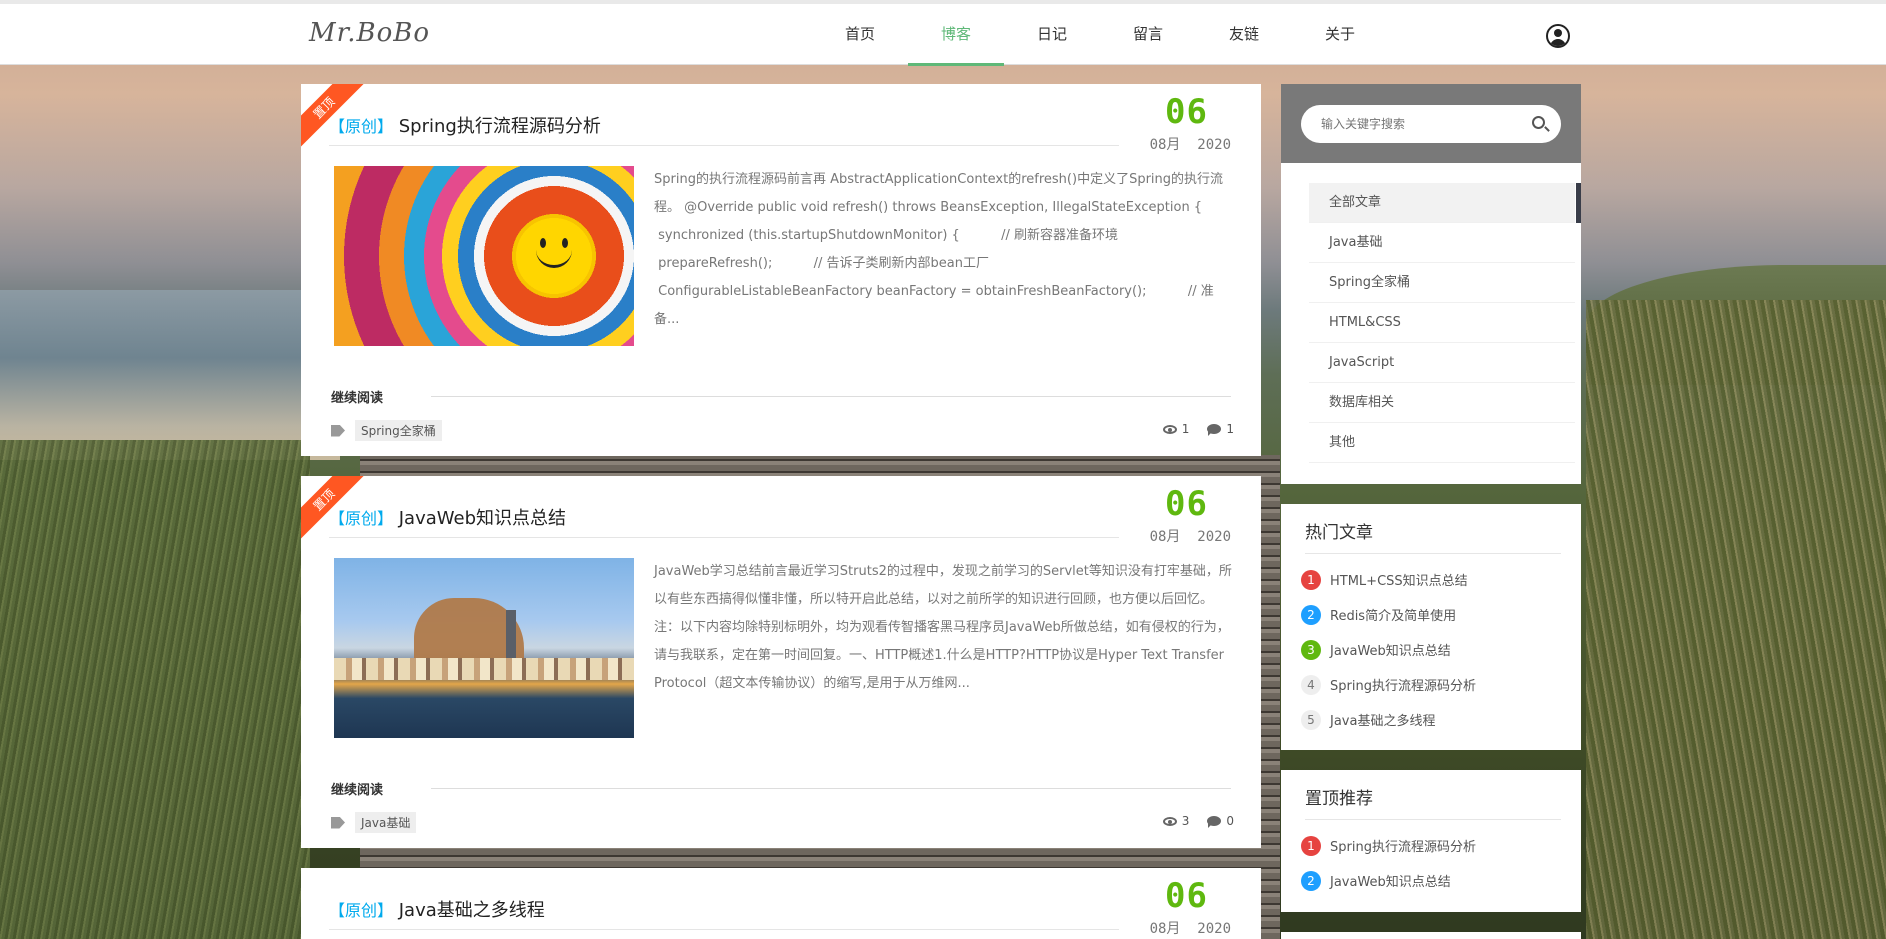 This screenshot has height=939, width=1886. I want to click on list-item: 3 JavaWeb知识点总结, so click(1441, 649).